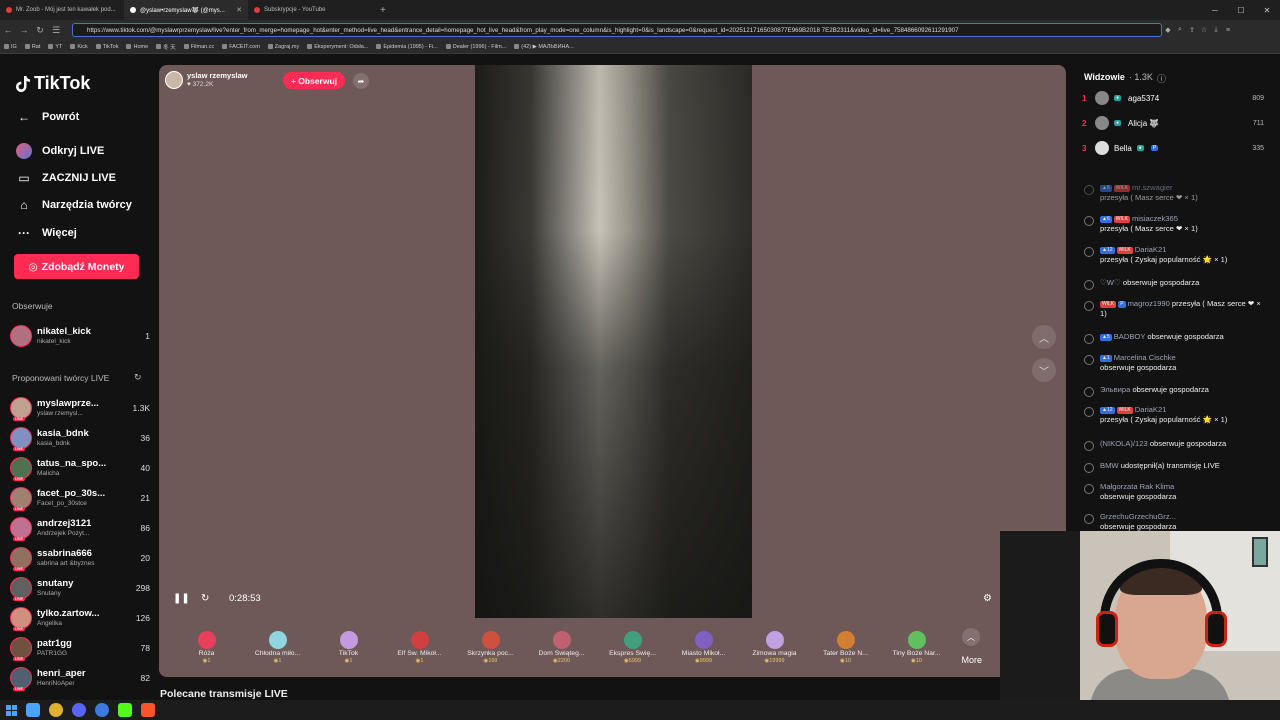  Describe the element at coordinates (200, 84) in the screenshot. I see `viewers-count: ♥ 372.2K` at that location.